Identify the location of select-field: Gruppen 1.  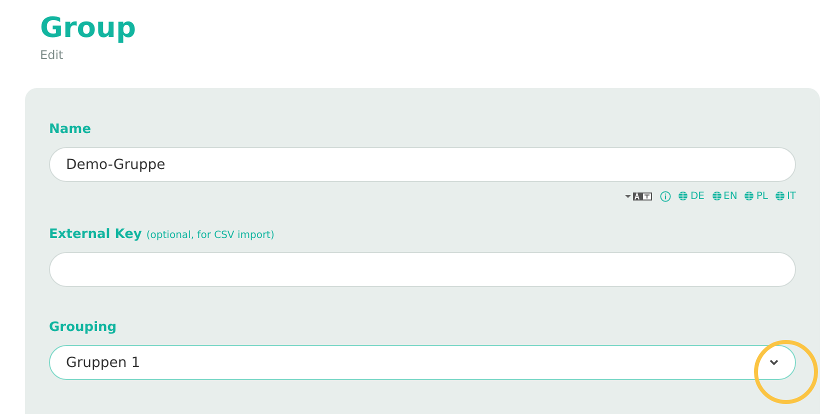
(422, 362).